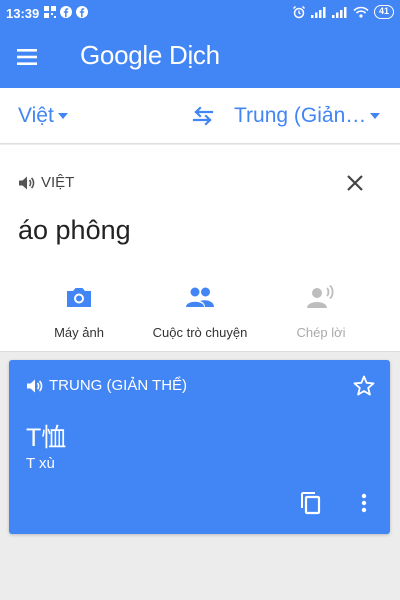  I want to click on app-title: Google Dịch, so click(150, 55).